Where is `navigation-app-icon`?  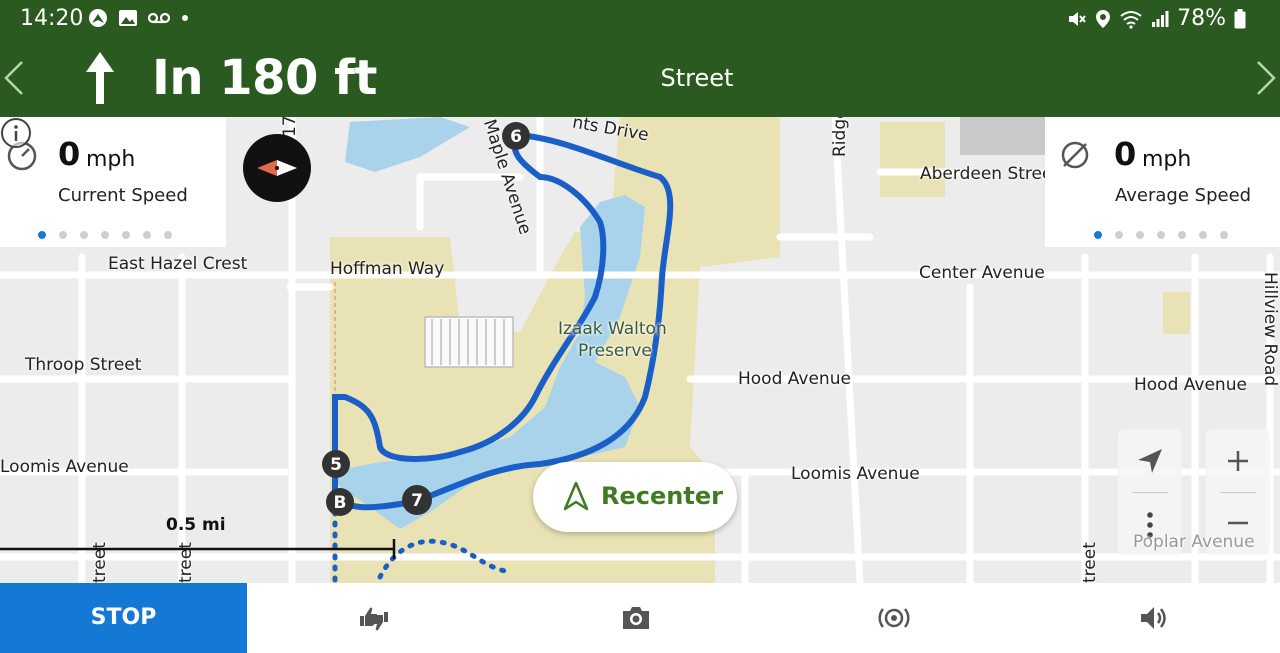 navigation-app-icon is located at coordinates (98, 18).